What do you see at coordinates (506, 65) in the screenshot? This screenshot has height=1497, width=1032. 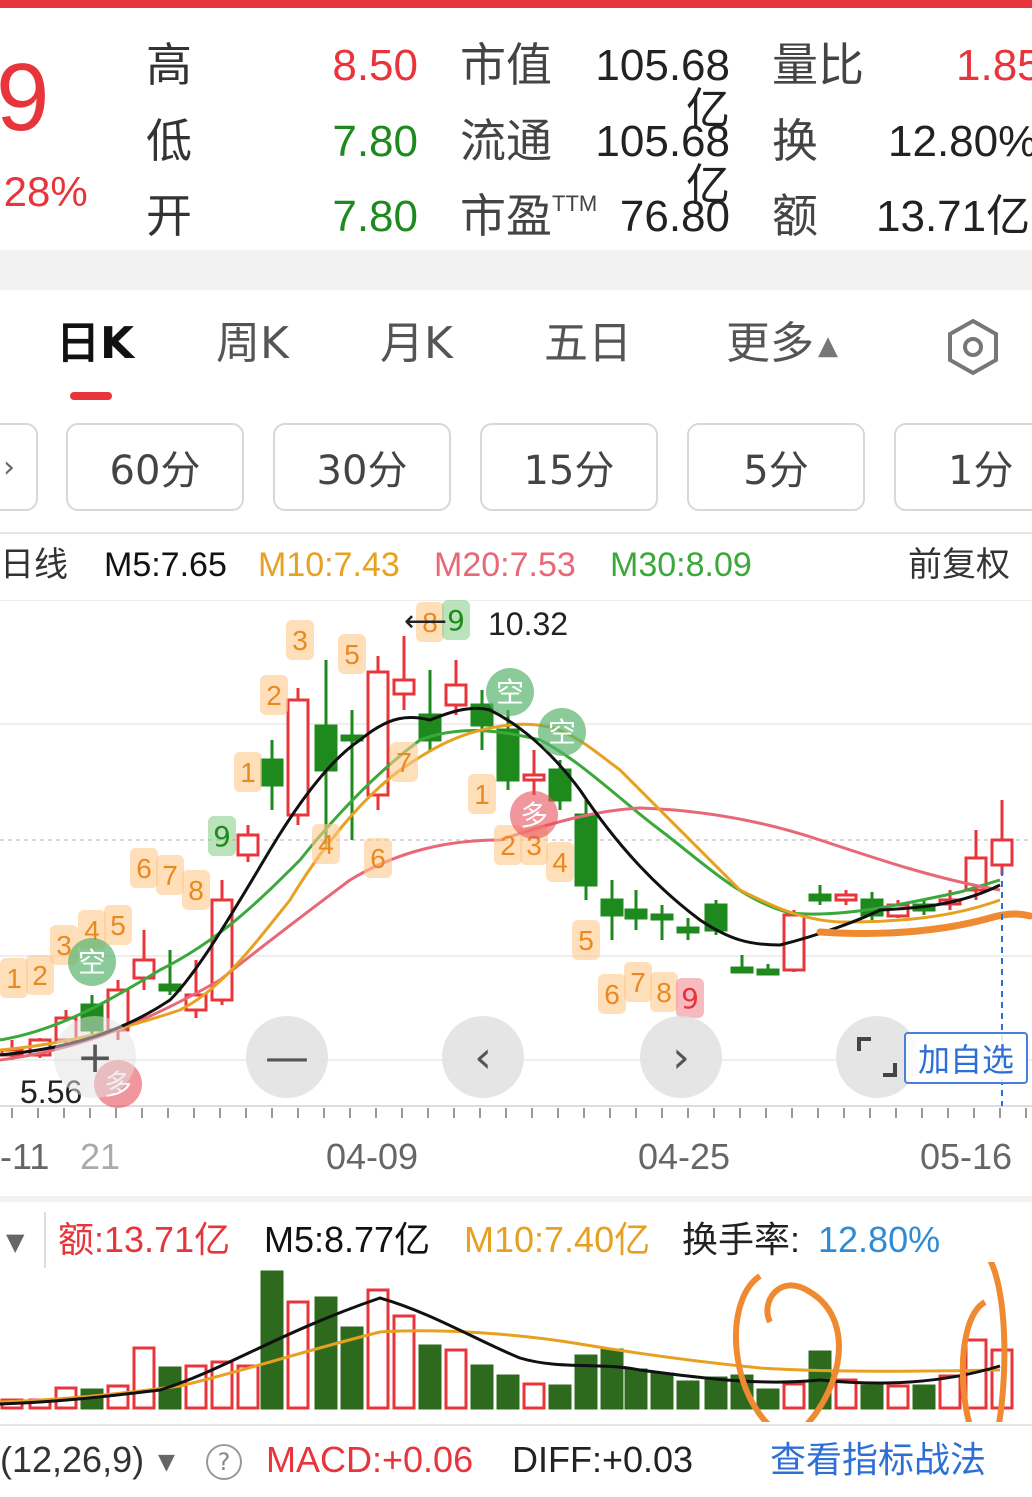 I see `market-cap-label: 市值` at bounding box center [506, 65].